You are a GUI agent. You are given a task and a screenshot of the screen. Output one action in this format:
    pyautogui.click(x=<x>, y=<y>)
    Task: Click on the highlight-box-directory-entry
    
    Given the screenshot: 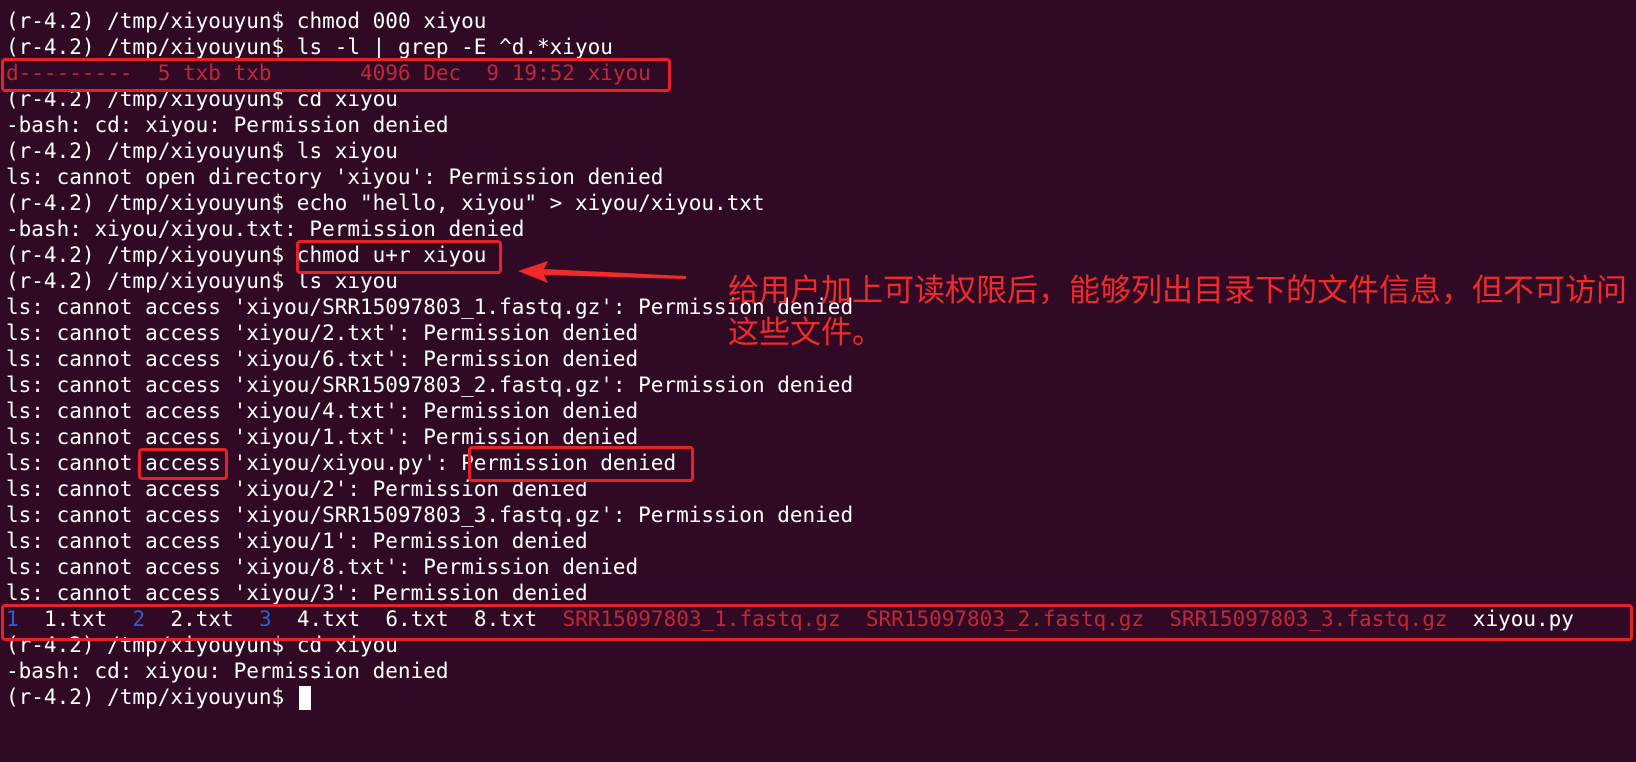 What is the action you would take?
    pyautogui.click(x=336, y=75)
    